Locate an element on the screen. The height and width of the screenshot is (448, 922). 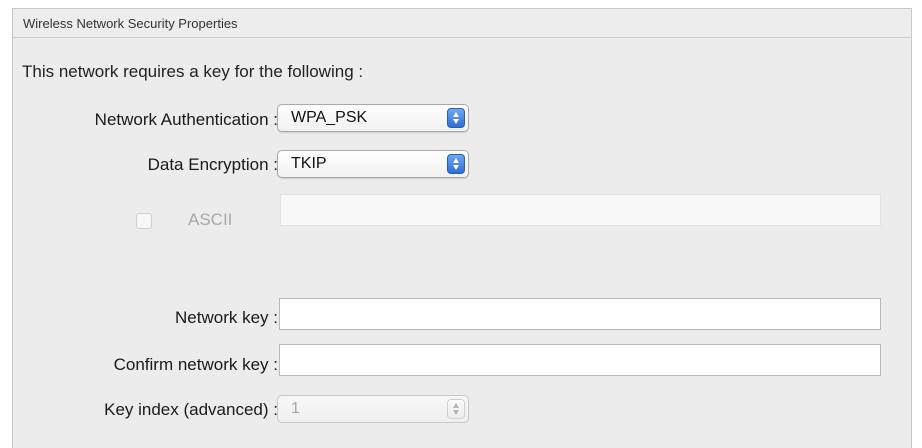
data-encryption-label: Data Encryption : is located at coordinates (212, 164).